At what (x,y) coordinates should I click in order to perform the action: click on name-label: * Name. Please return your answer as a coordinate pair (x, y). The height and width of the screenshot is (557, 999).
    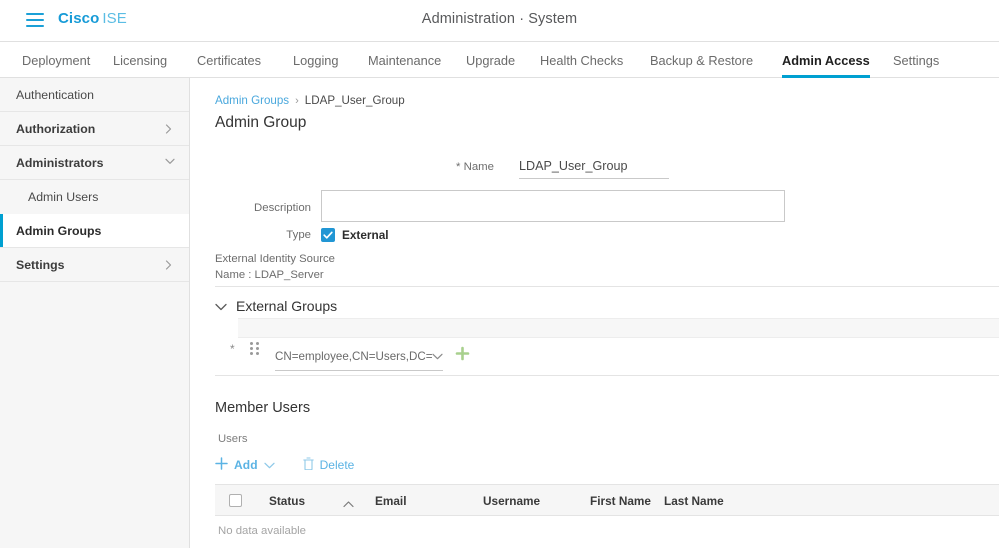
    Looking at the image, I should click on (475, 167).